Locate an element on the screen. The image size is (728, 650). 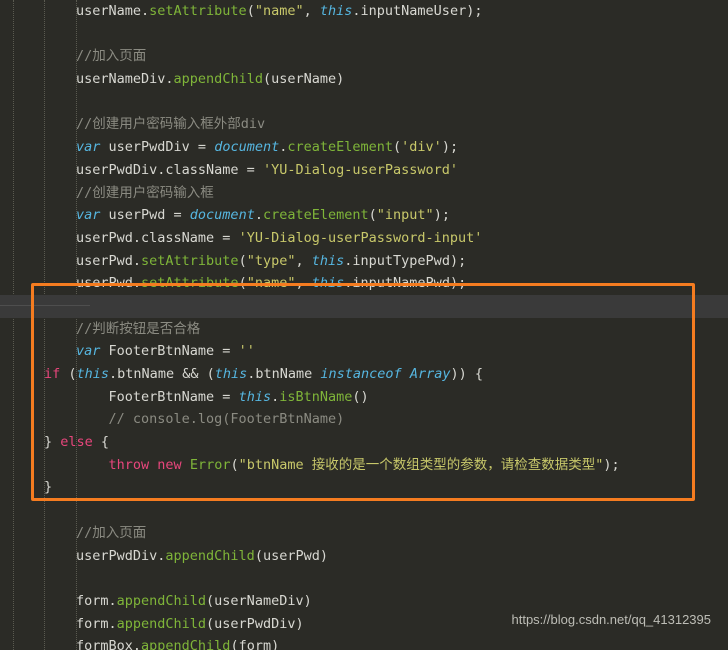
code-token-pun: (form) is located at coordinates (255, 644).